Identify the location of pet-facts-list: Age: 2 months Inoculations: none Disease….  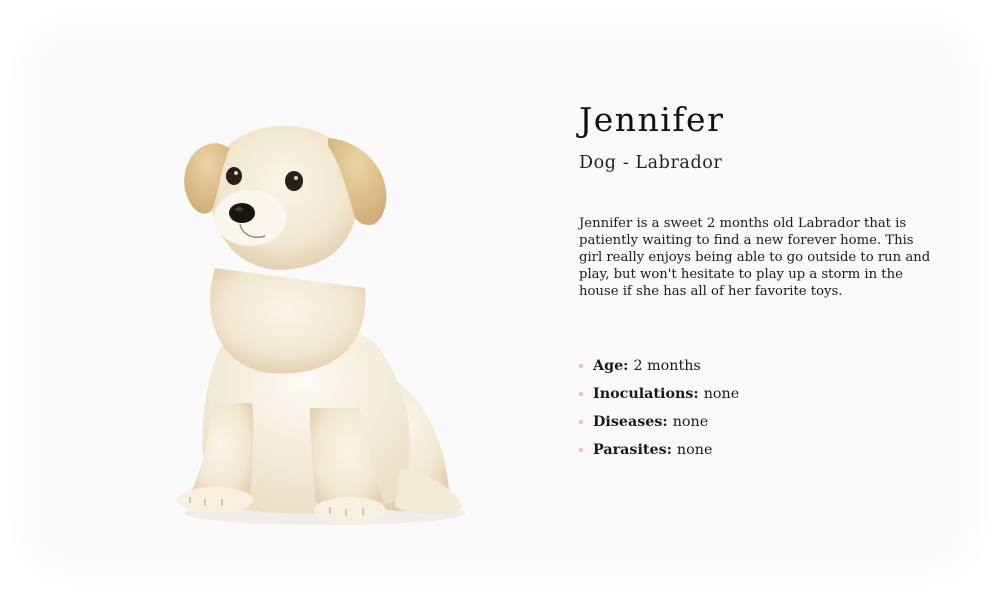
(659, 410).